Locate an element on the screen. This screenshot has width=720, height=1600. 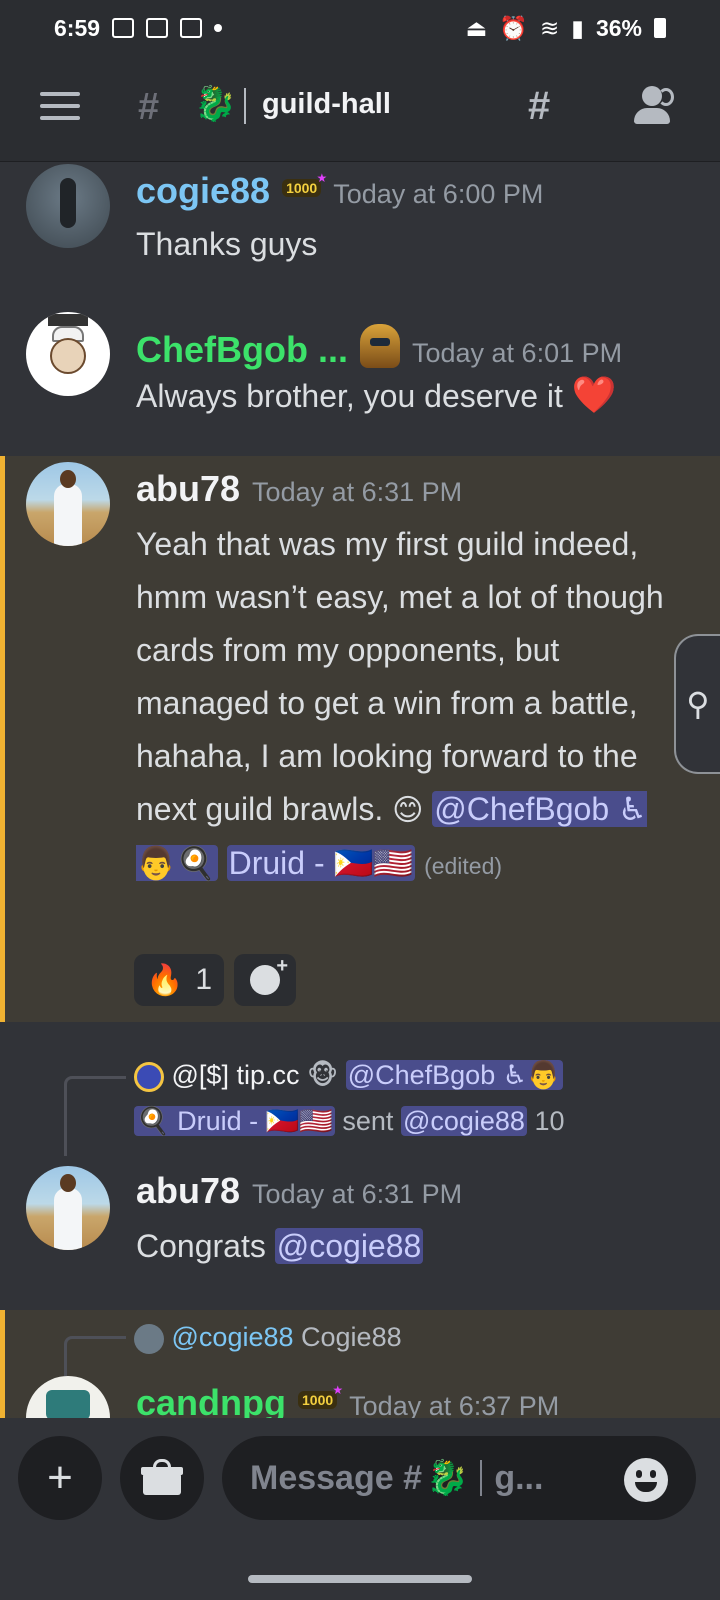
timestamp: Today at 6:01 PM is located at coordinates (517, 353).